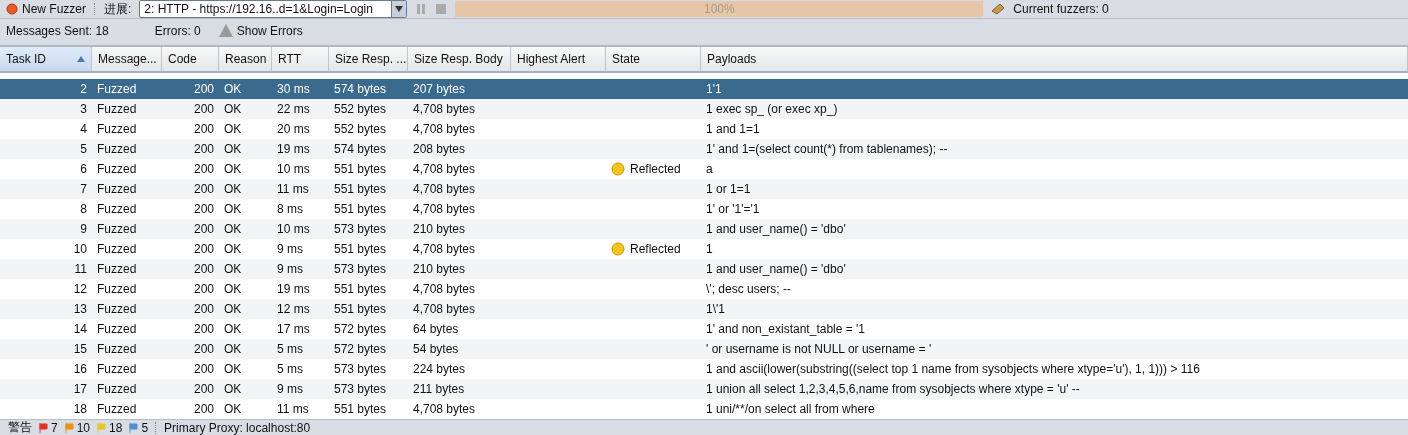 Image resolution: width=1408 pixels, height=435 pixels. What do you see at coordinates (819, 349) in the screenshot?
I see `payload-cell-text: ' or username is not NULL or username = '` at bounding box center [819, 349].